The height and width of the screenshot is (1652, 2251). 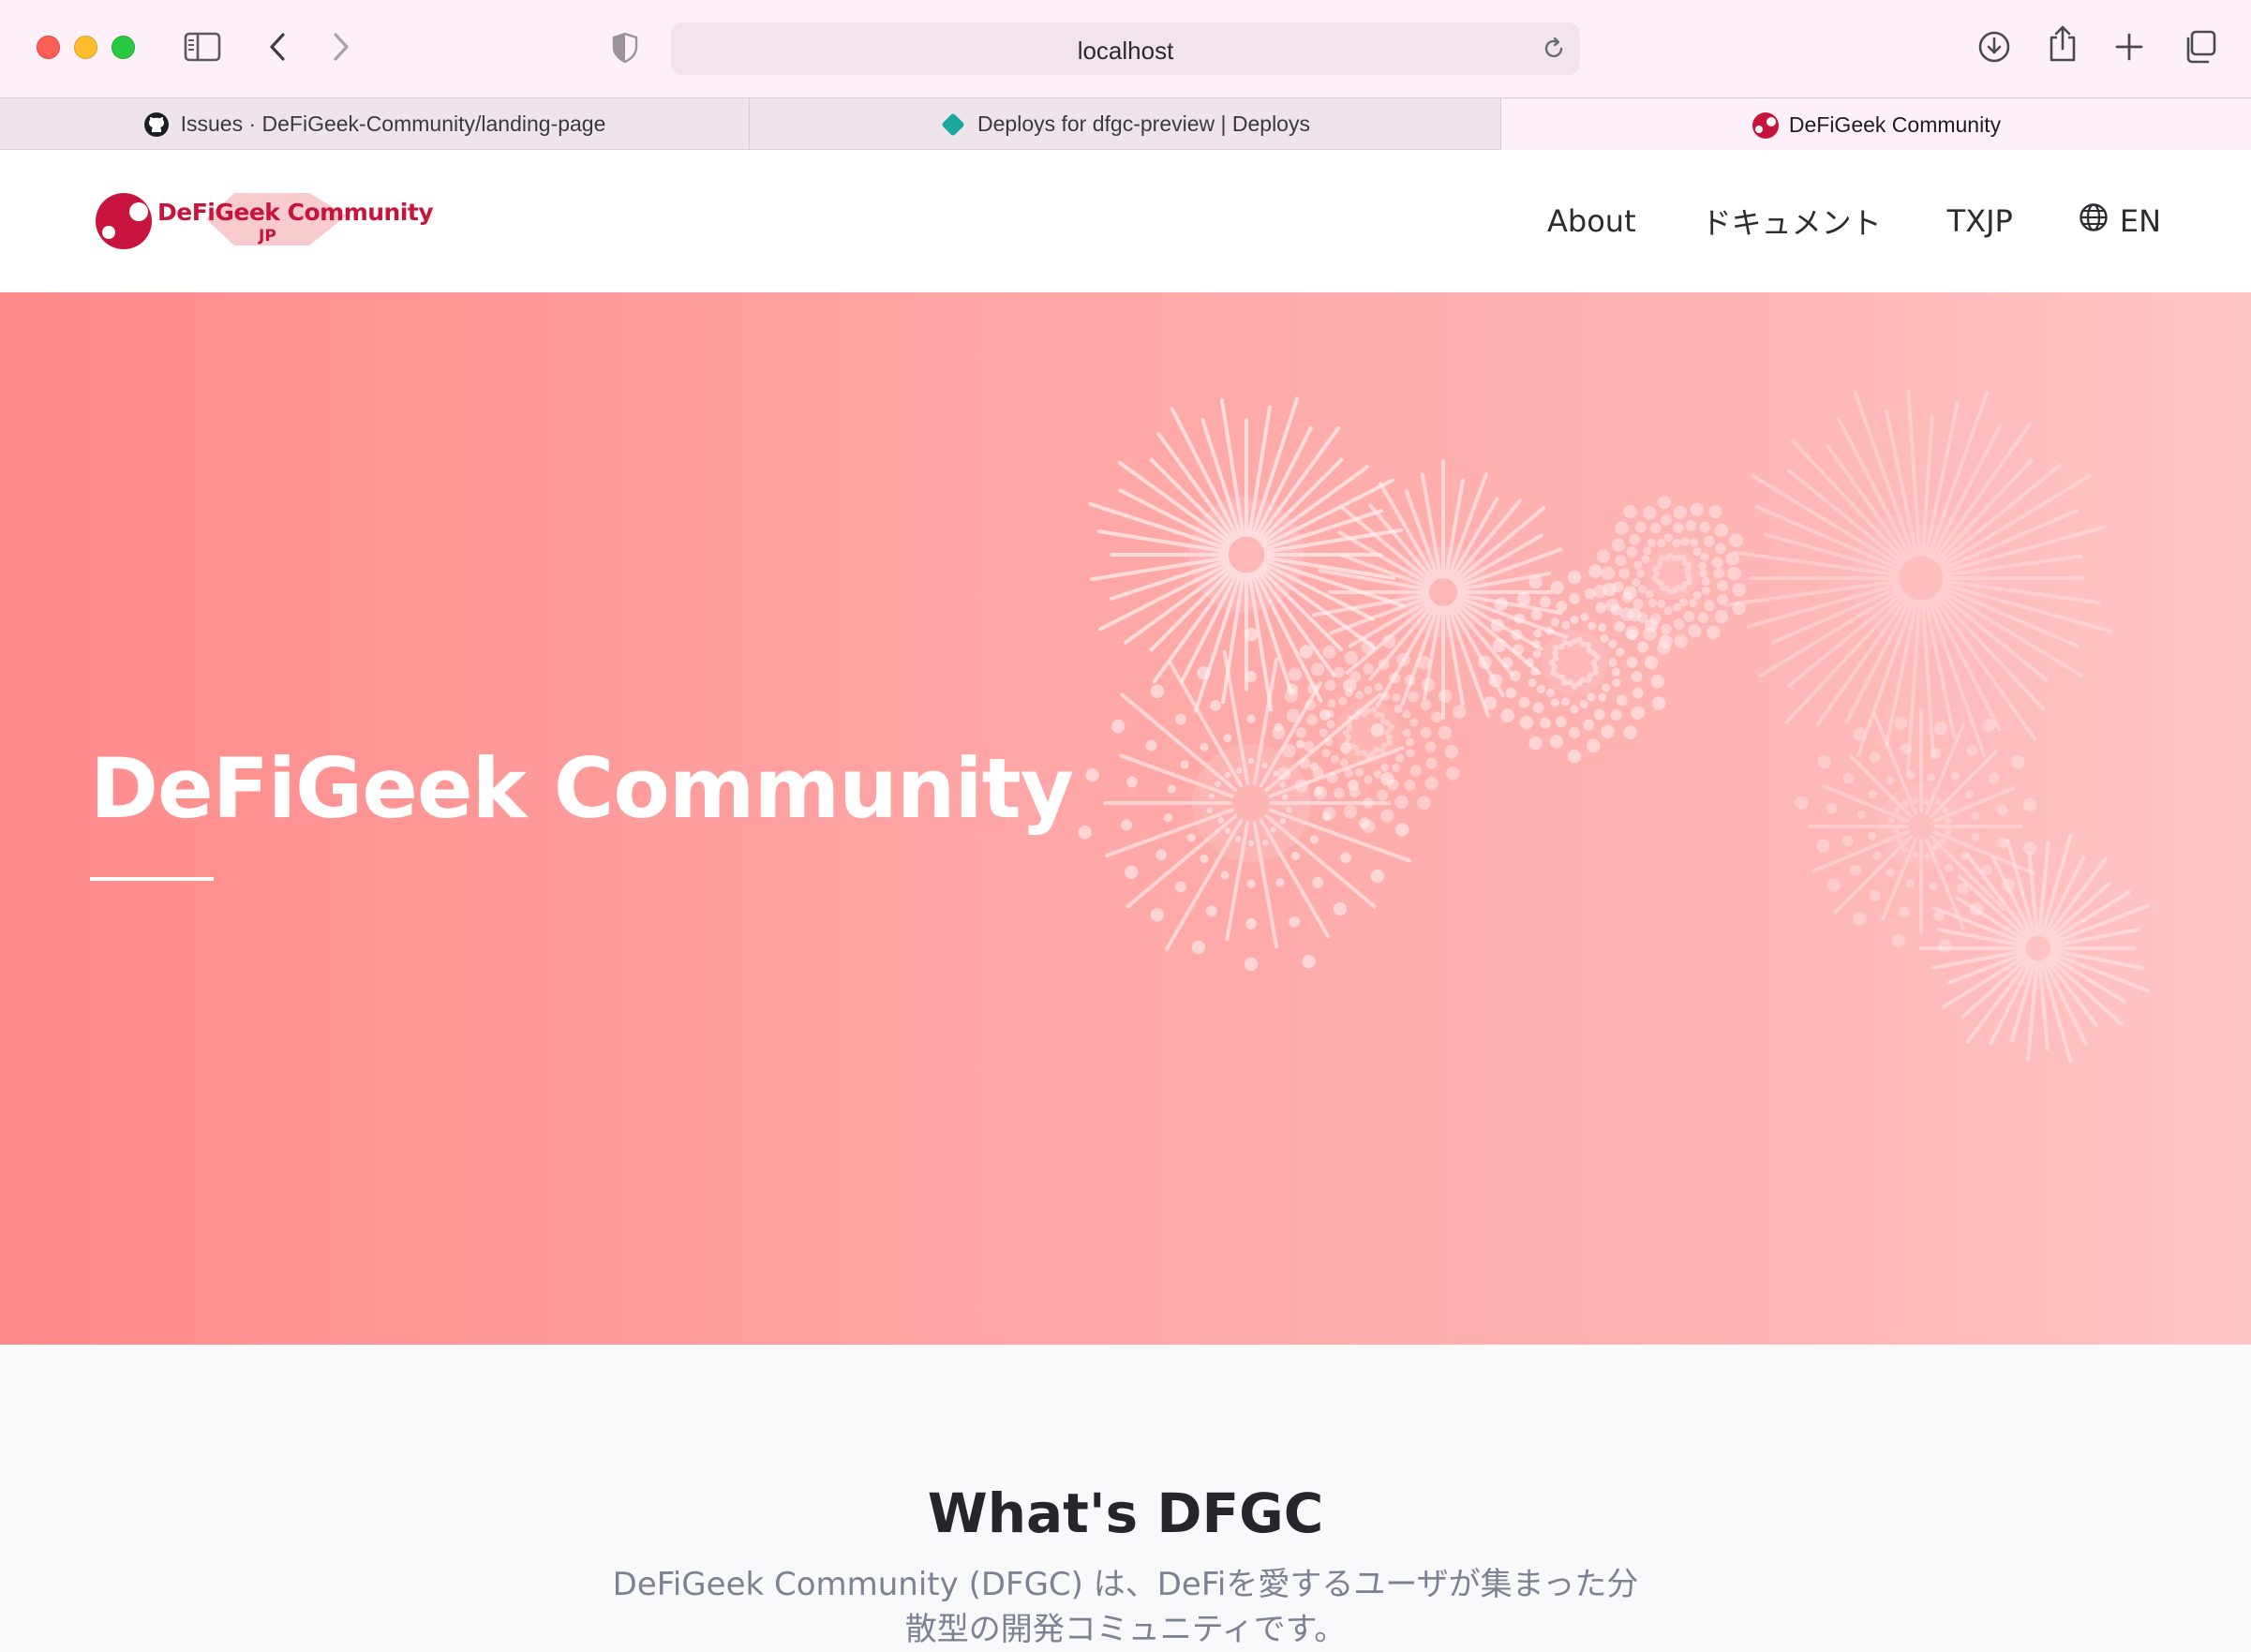 I want to click on logo-text: DeFiGeek Community, so click(x=295, y=212).